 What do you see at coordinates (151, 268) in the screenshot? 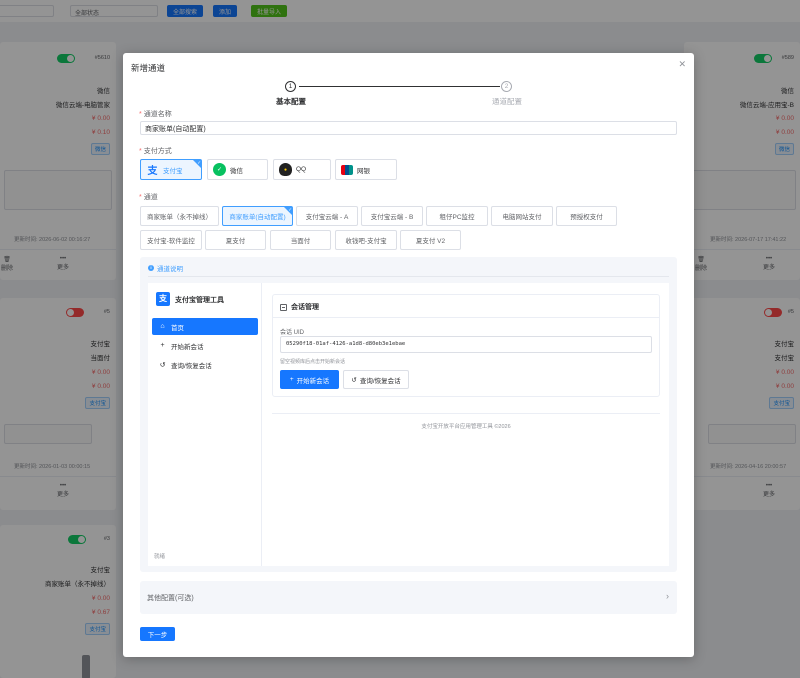
I see `info-icon: i` at bounding box center [151, 268].